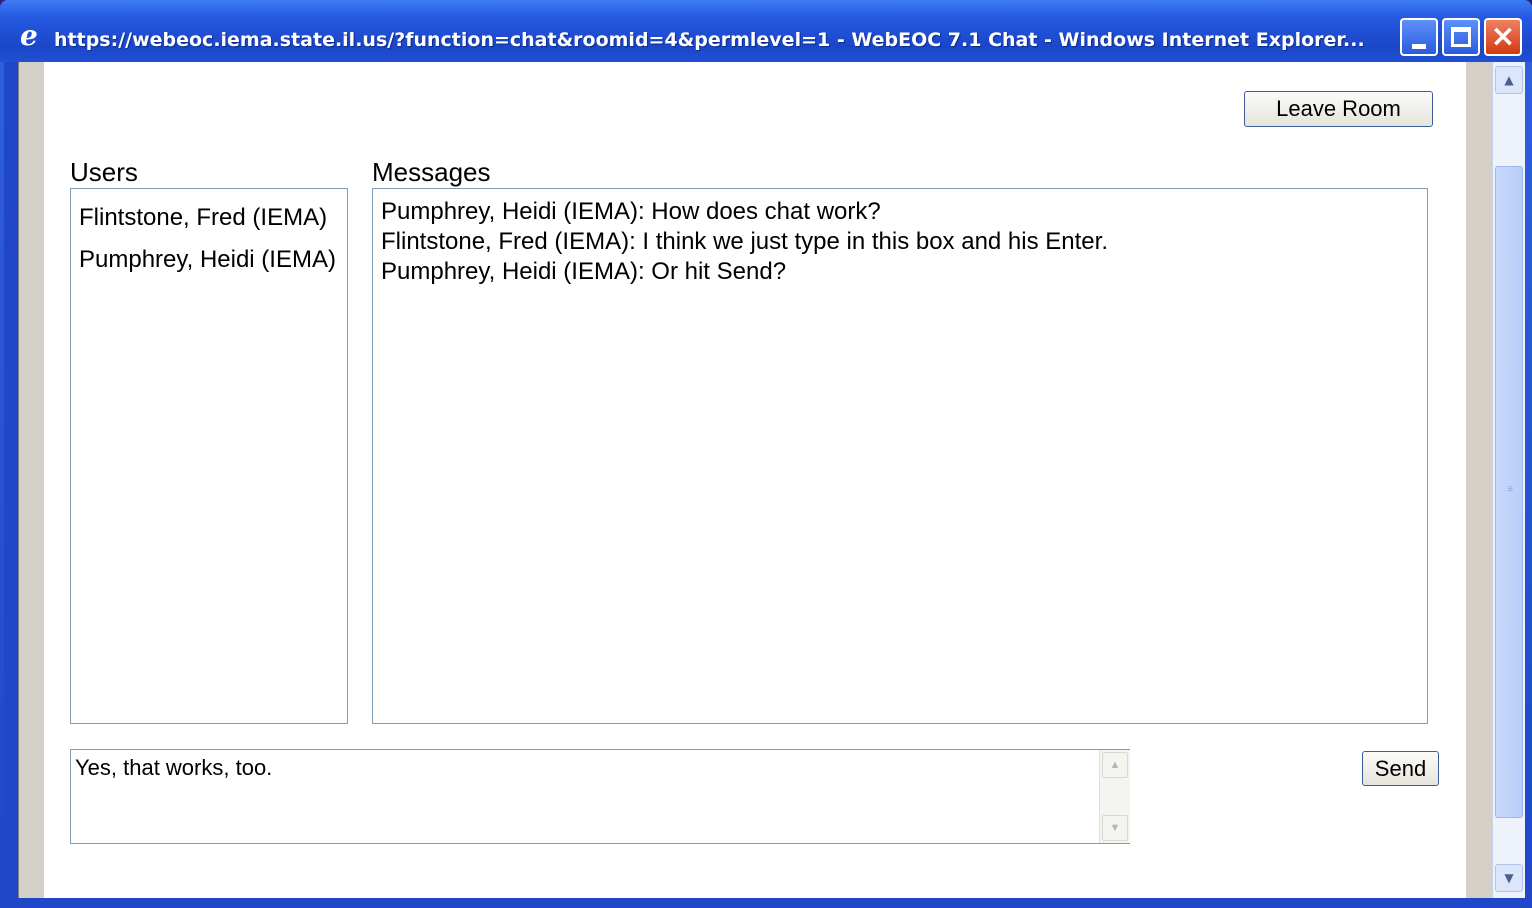  I want to click on close-icon: ×, so click(1503, 36).